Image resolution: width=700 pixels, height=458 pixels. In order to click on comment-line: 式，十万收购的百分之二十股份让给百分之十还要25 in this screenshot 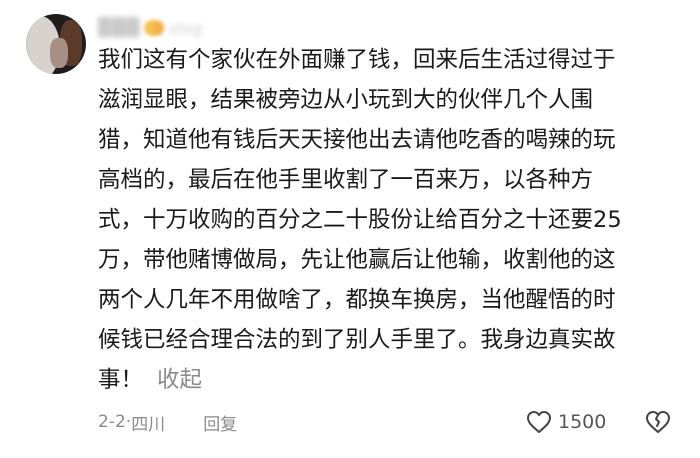, I will do `click(360, 220)`.